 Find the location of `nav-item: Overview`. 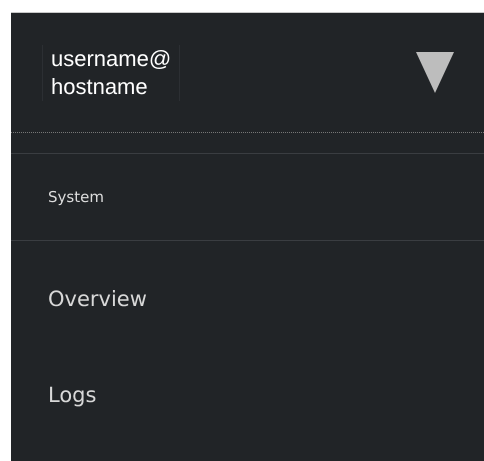

nav-item: Overview is located at coordinates (84, 299).